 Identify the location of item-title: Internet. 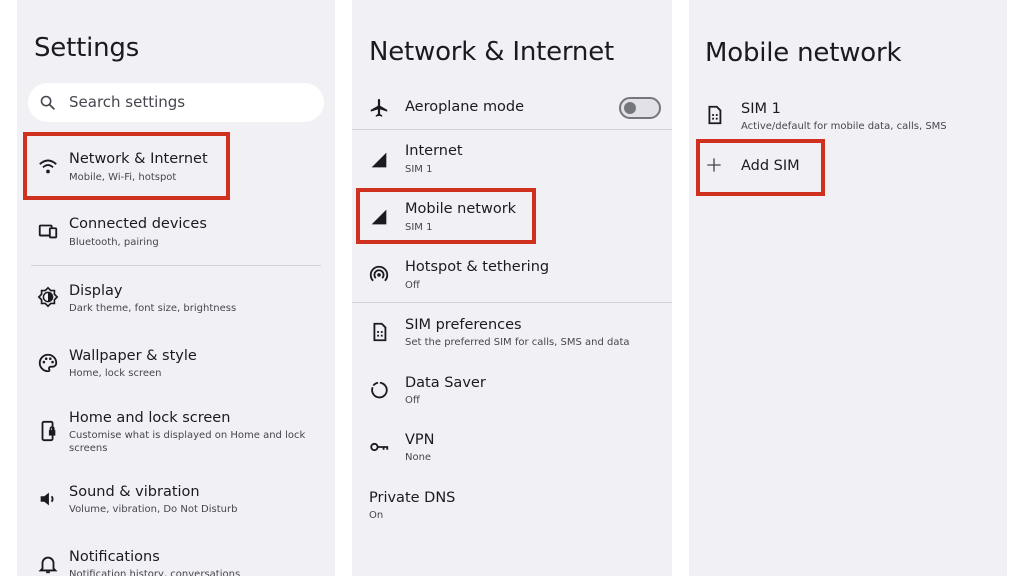
(434, 151).